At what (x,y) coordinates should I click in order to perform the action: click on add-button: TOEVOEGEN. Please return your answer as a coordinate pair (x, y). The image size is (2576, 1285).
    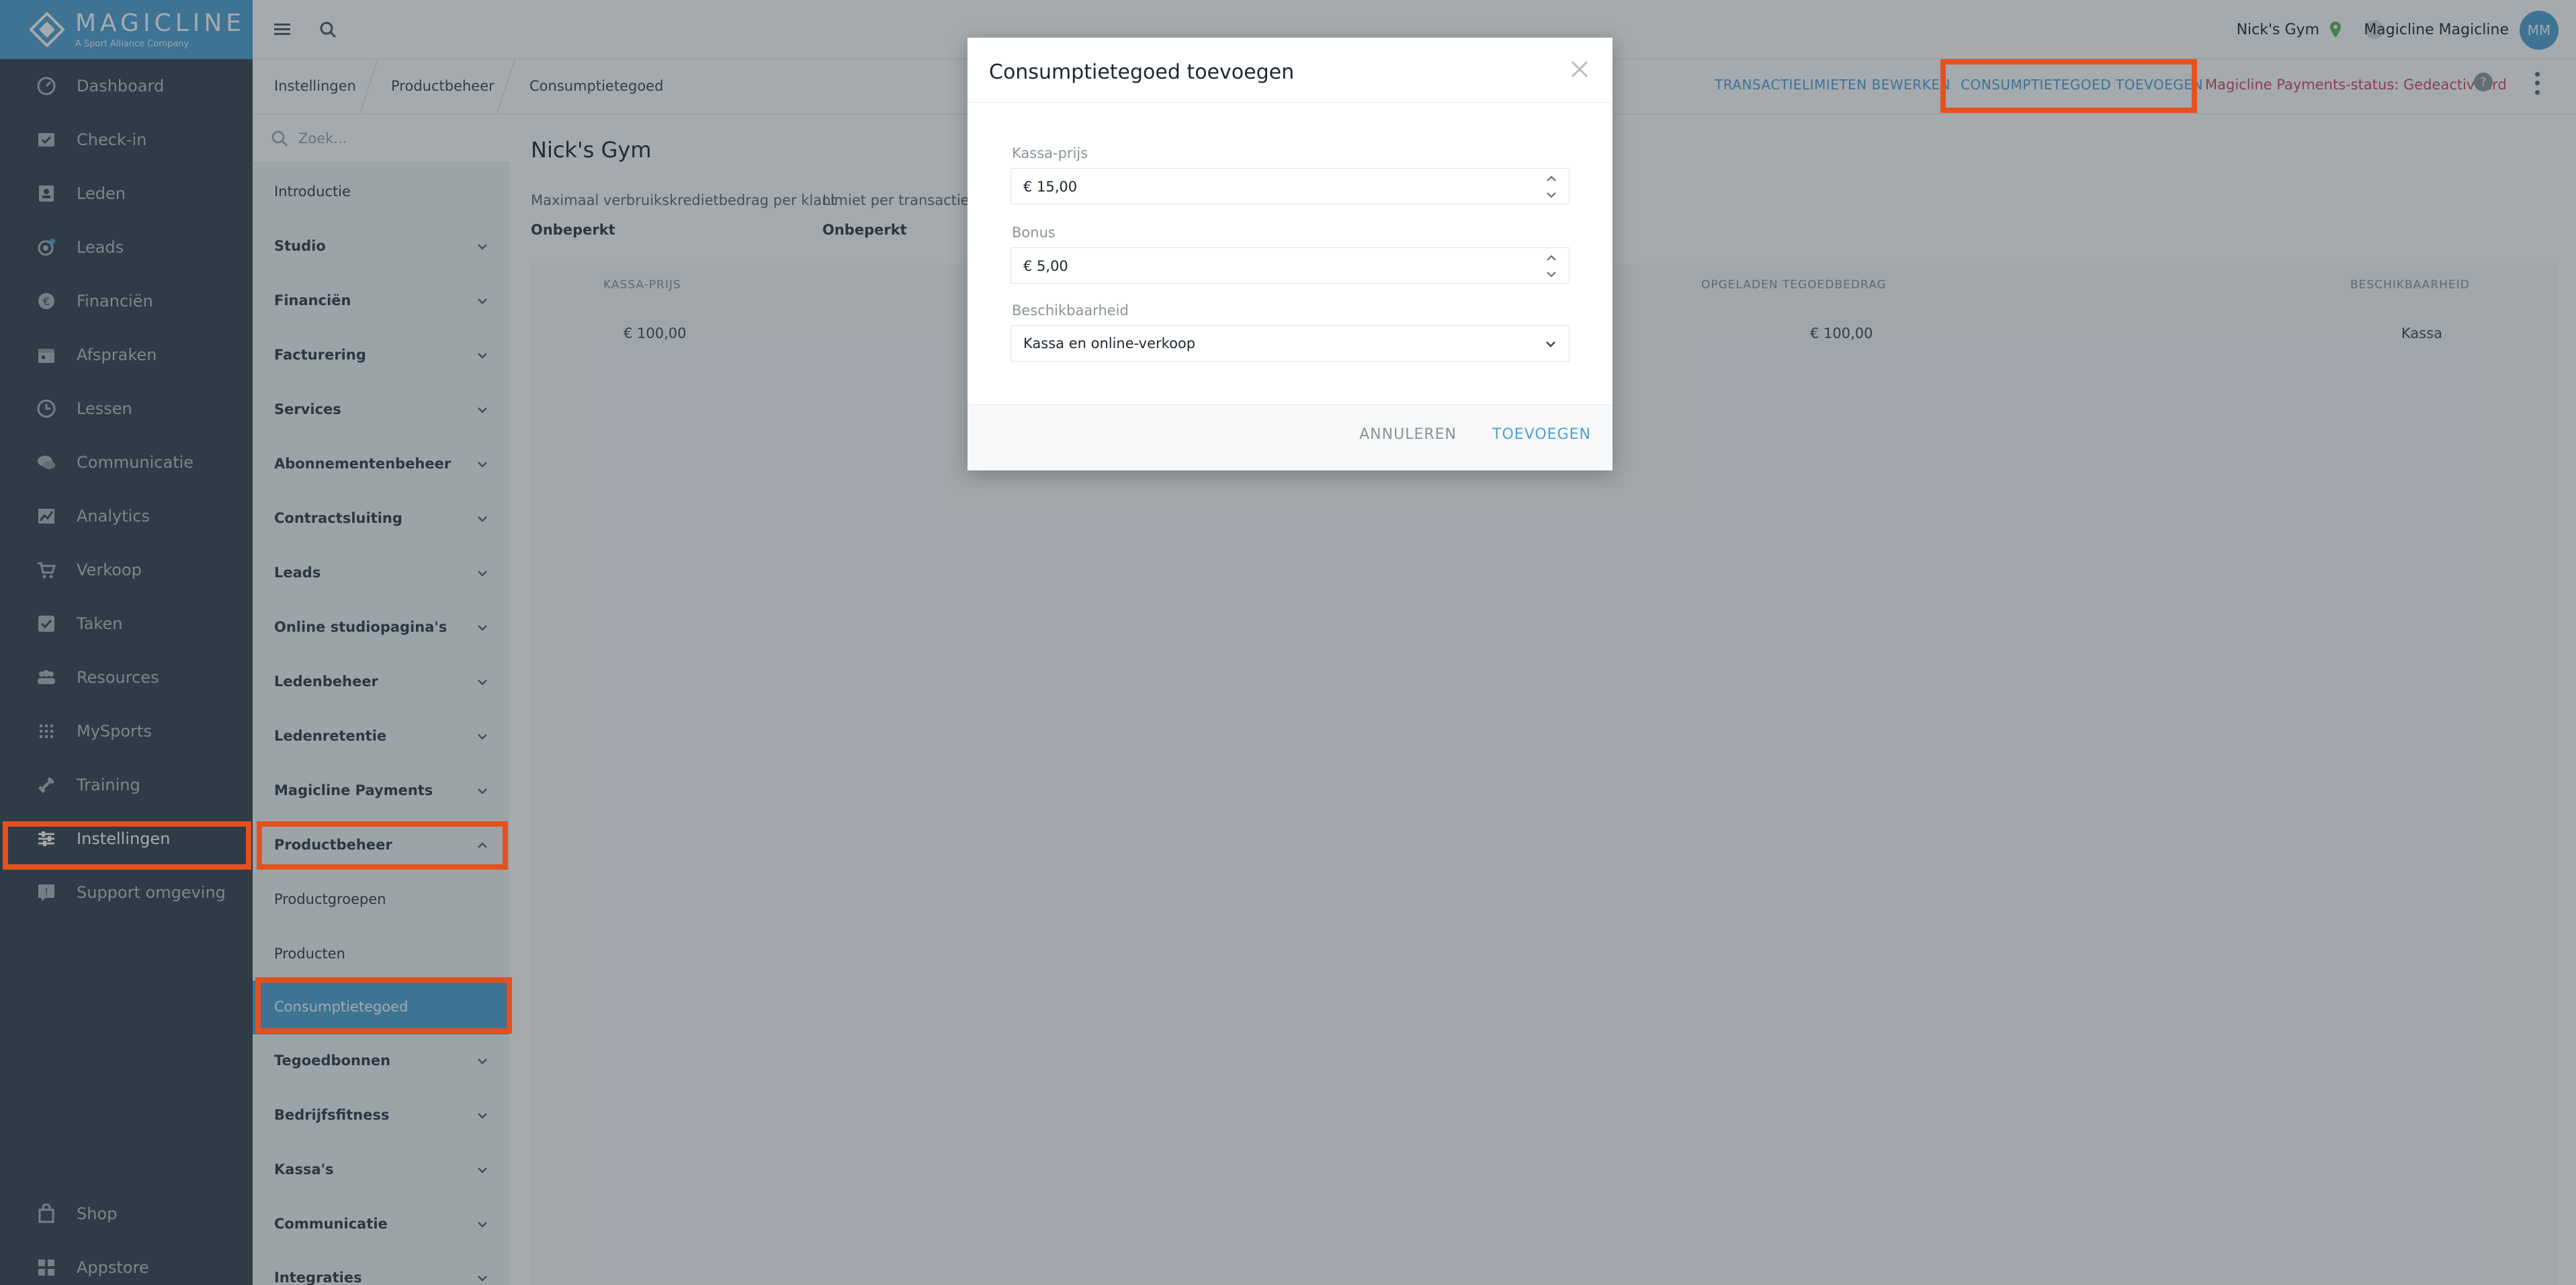
    Looking at the image, I should click on (1541, 434).